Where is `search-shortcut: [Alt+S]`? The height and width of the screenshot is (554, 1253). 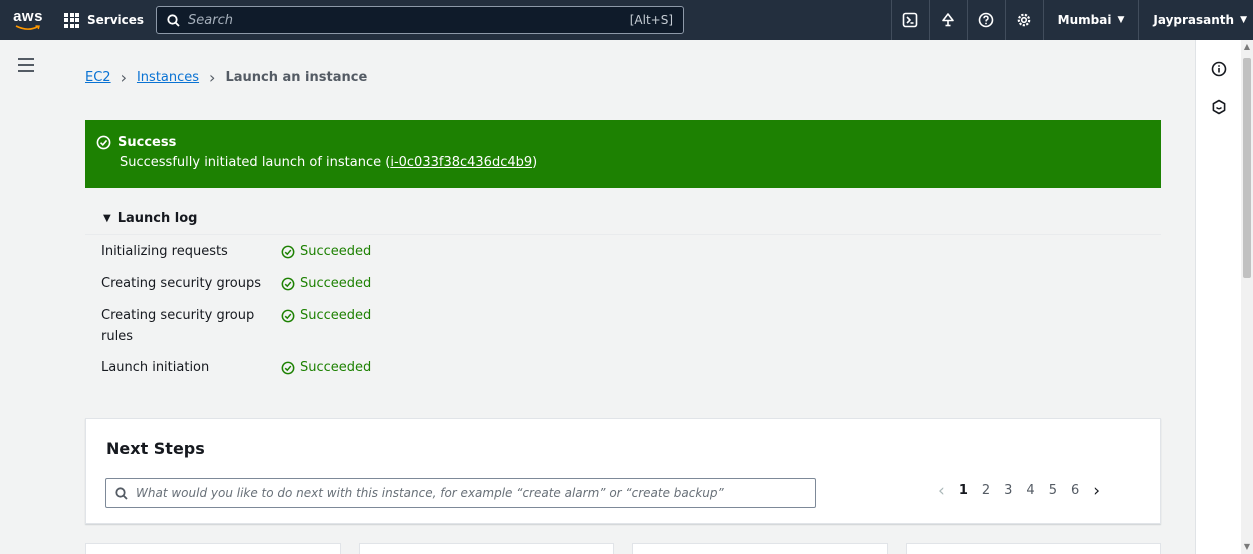
search-shortcut: [Alt+S] is located at coordinates (651, 20).